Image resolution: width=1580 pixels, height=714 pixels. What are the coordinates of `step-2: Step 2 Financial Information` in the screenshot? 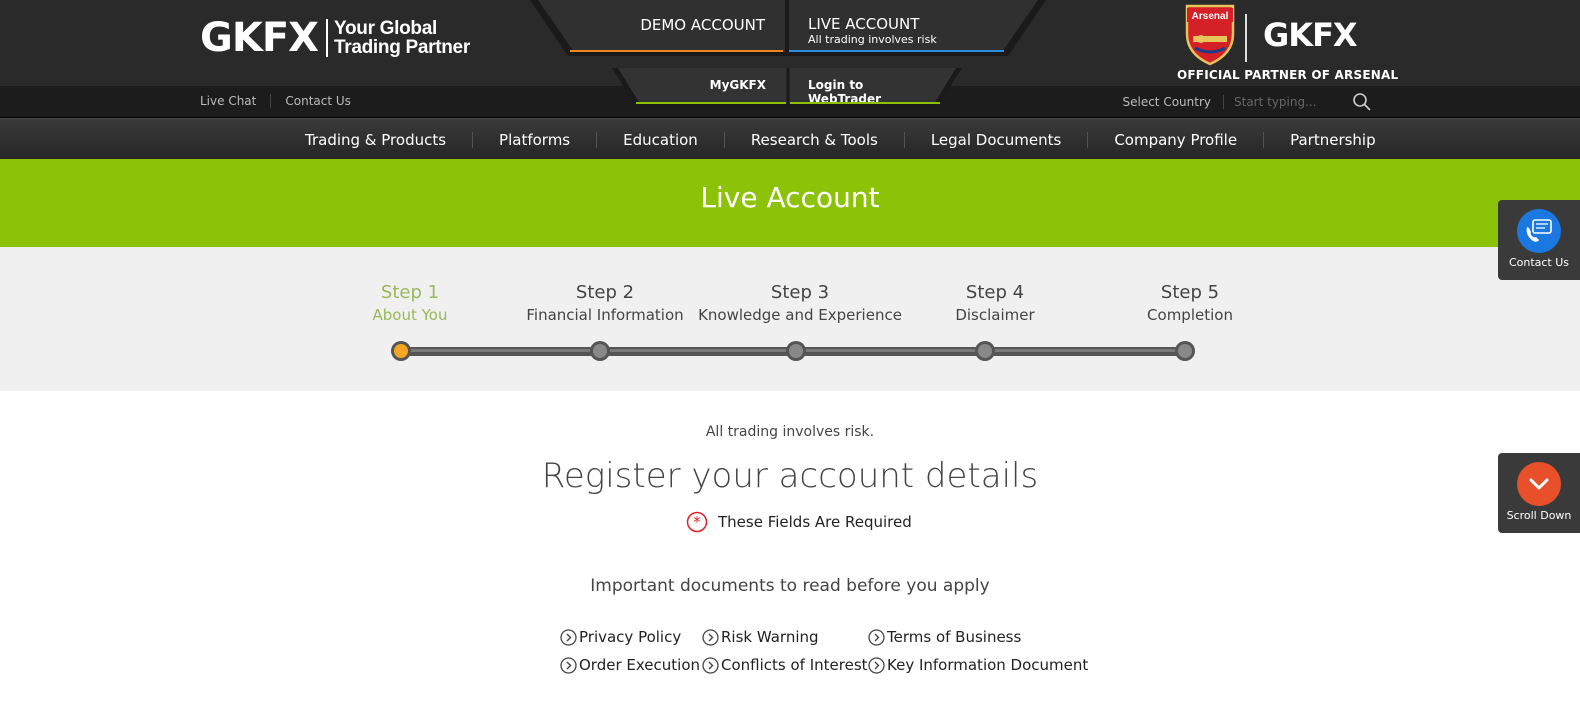 It's located at (604, 303).